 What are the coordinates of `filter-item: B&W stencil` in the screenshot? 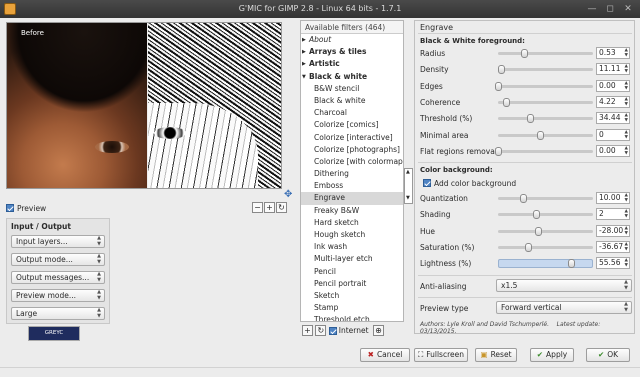 It's located at (352, 89).